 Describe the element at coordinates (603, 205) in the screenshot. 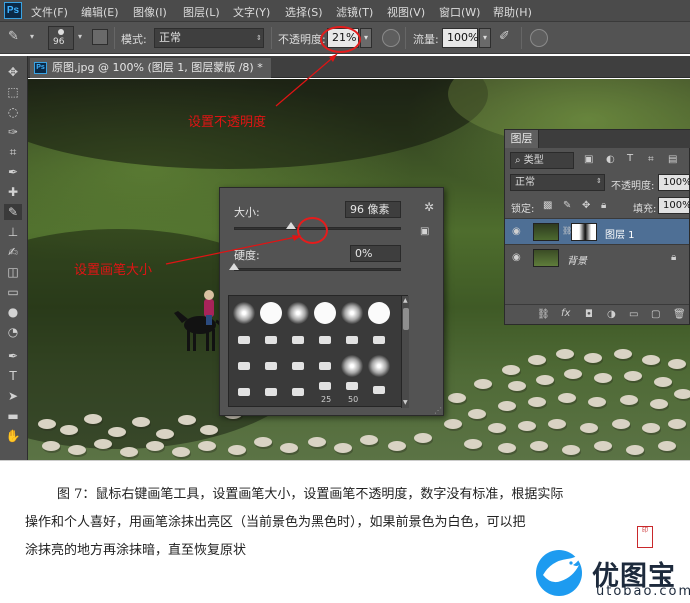

I see `lock-all-icon: 🔒︎` at that location.